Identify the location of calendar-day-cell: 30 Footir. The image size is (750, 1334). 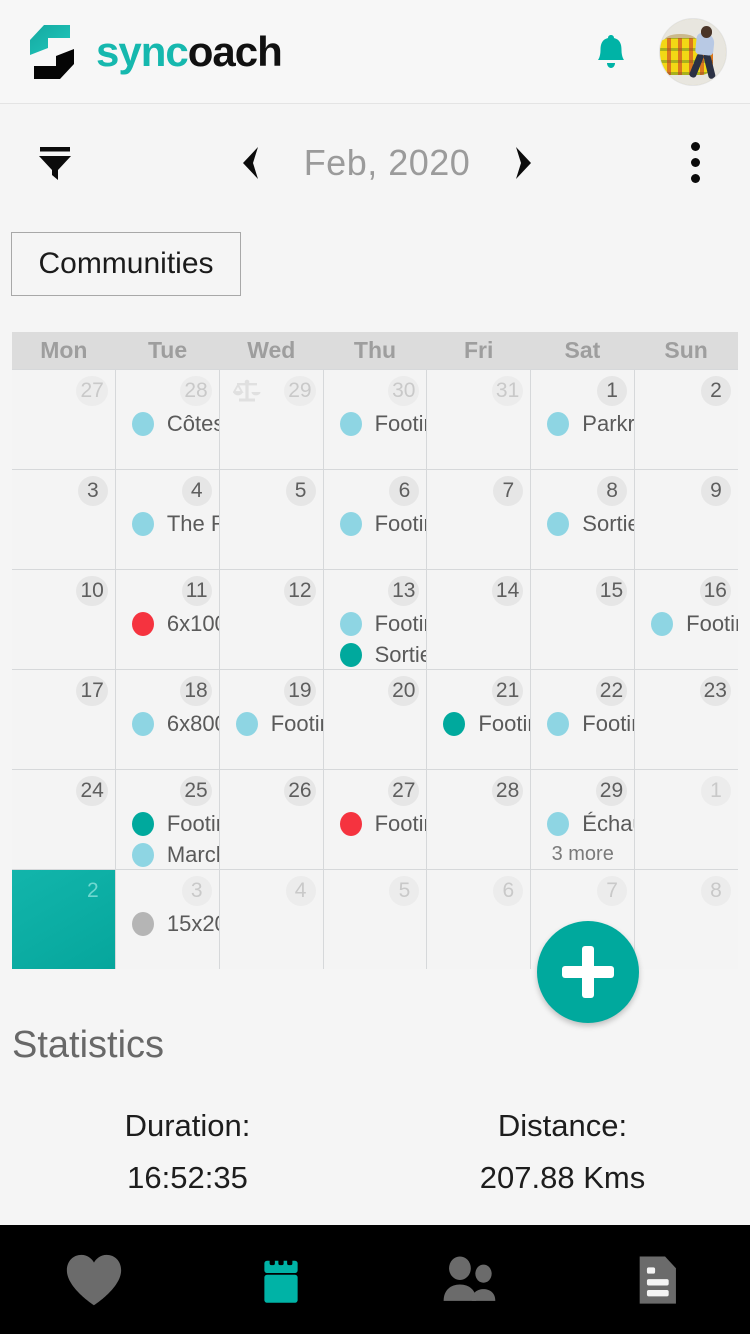
(375, 419).